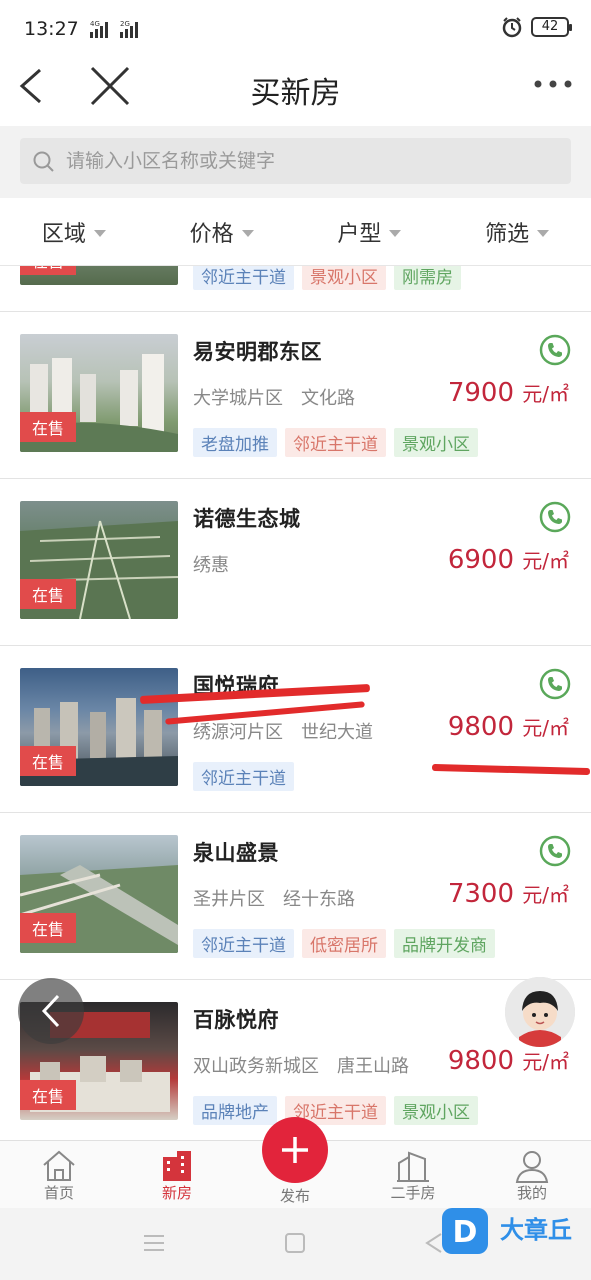 The width and height of the screenshot is (591, 1280). What do you see at coordinates (310, 1065) in the screenshot?
I see `property-address: 双山政务新城区 唐王山路` at bounding box center [310, 1065].